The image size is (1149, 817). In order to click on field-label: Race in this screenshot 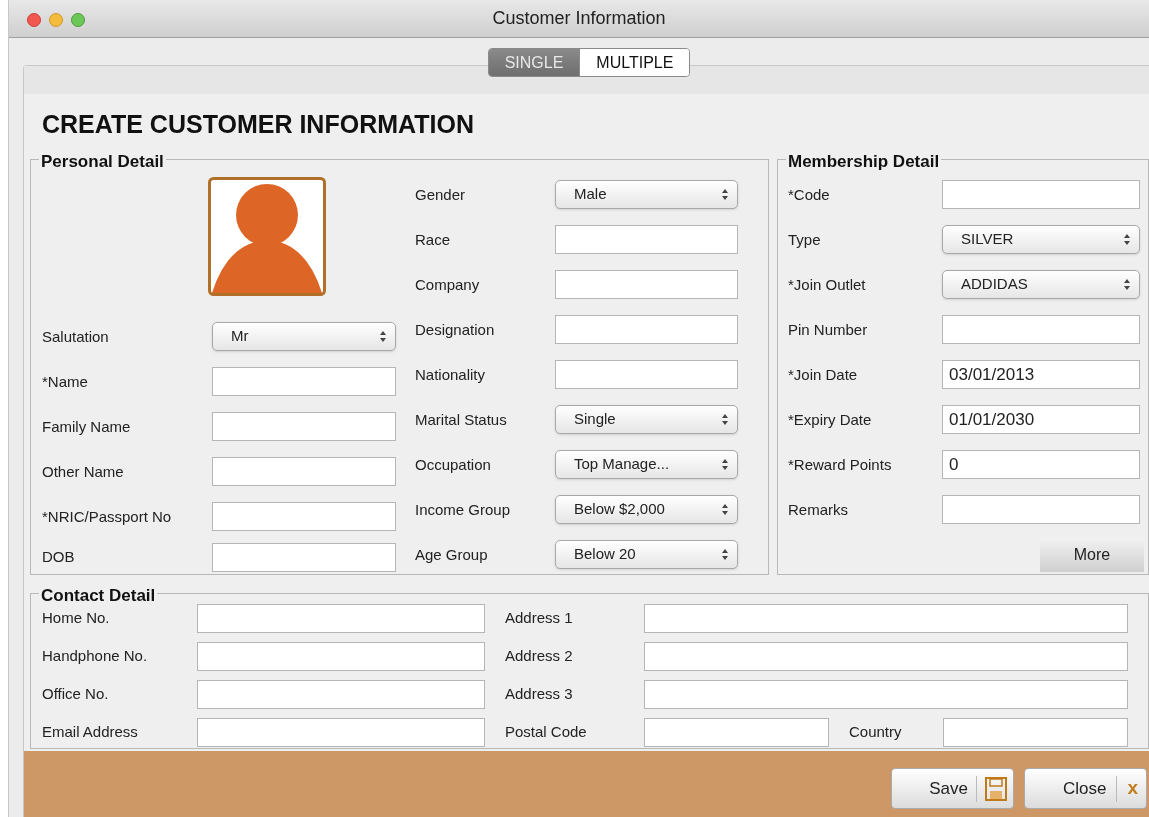, I will do `click(433, 239)`.